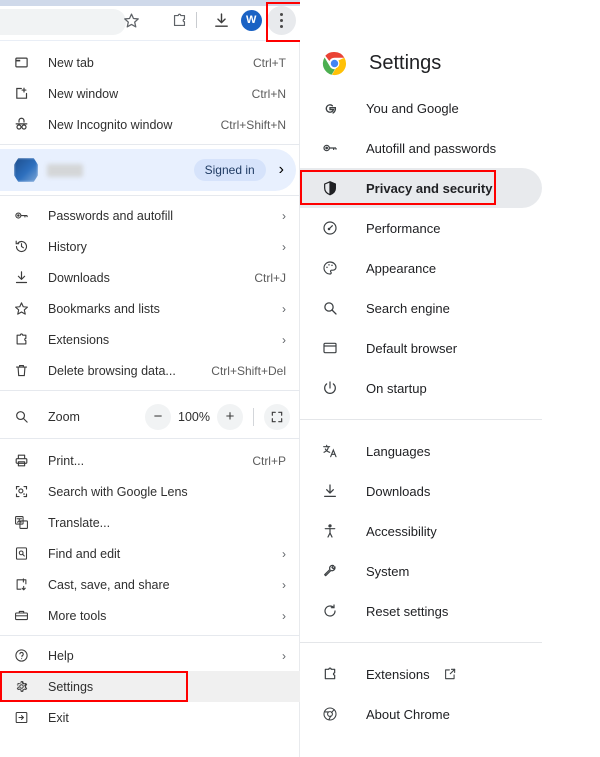 Image resolution: width=600 pixels, height=757 pixels. Describe the element at coordinates (333, 451) in the screenshot. I see `translate-languages-icon` at that location.